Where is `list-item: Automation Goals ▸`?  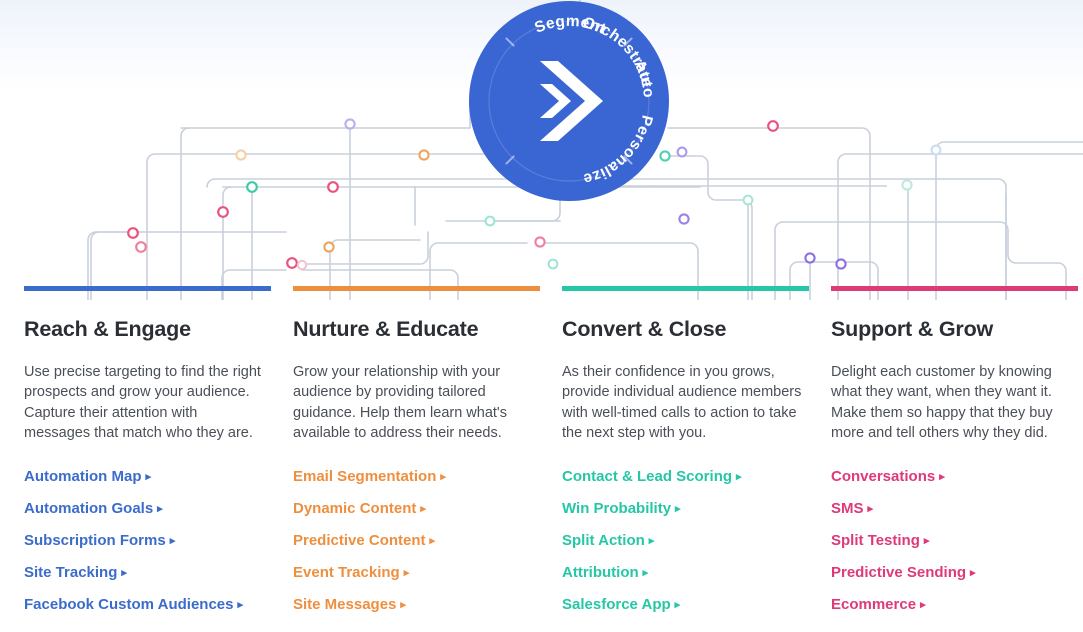
list-item: Automation Goals ▸ is located at coordinates (147, 509).